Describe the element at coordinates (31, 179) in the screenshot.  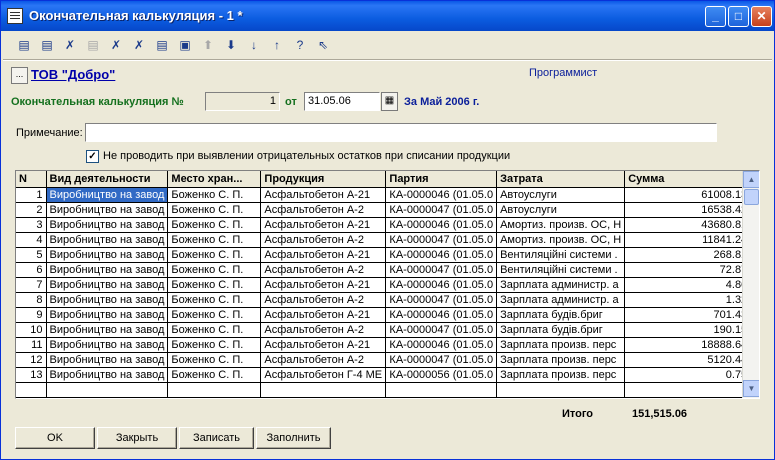
I see `column-header: N` at that location.